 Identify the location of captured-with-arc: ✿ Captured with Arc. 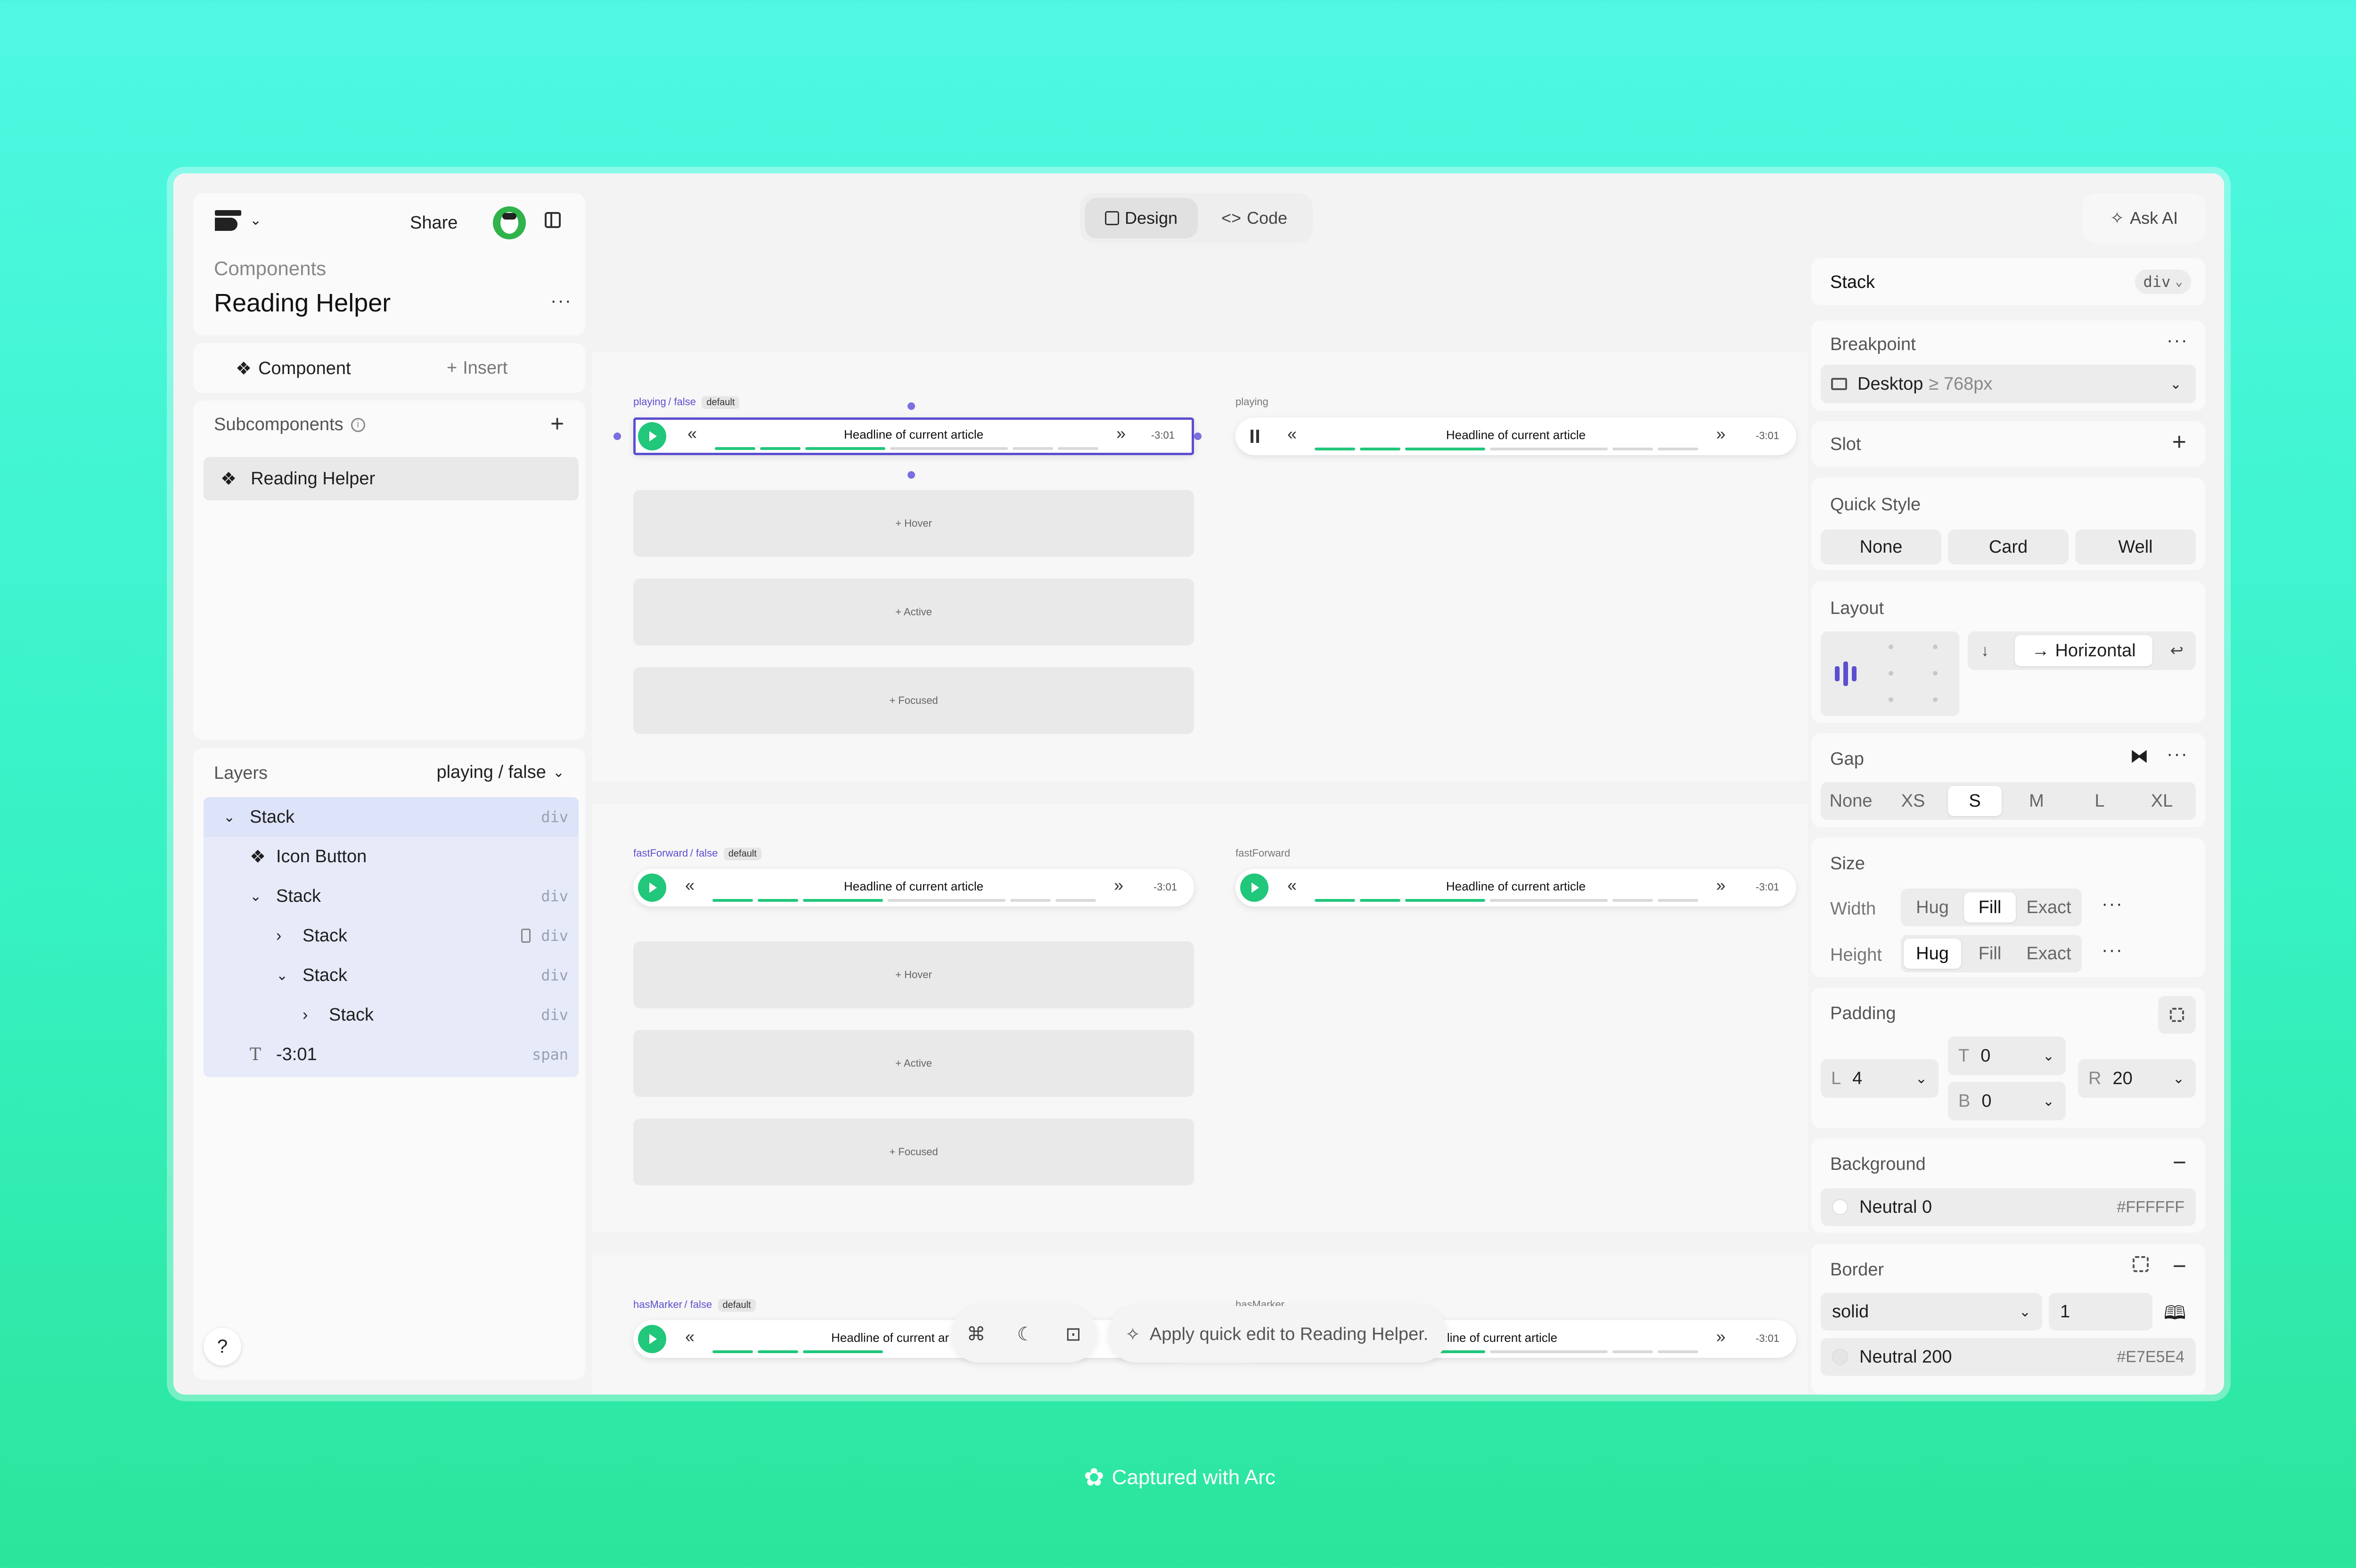
(1180, 1477).